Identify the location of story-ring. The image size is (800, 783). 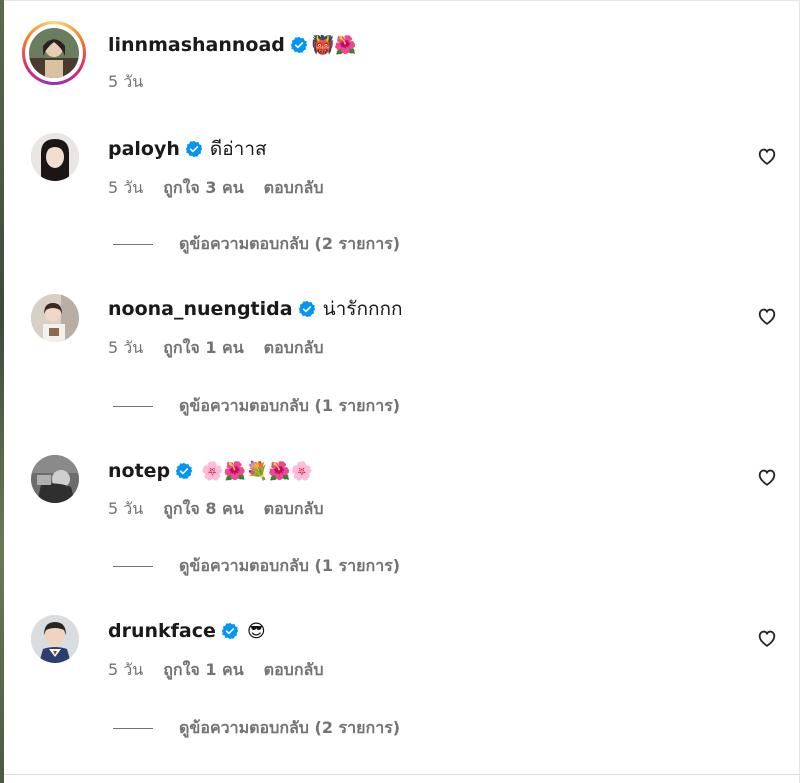
(54, 53).